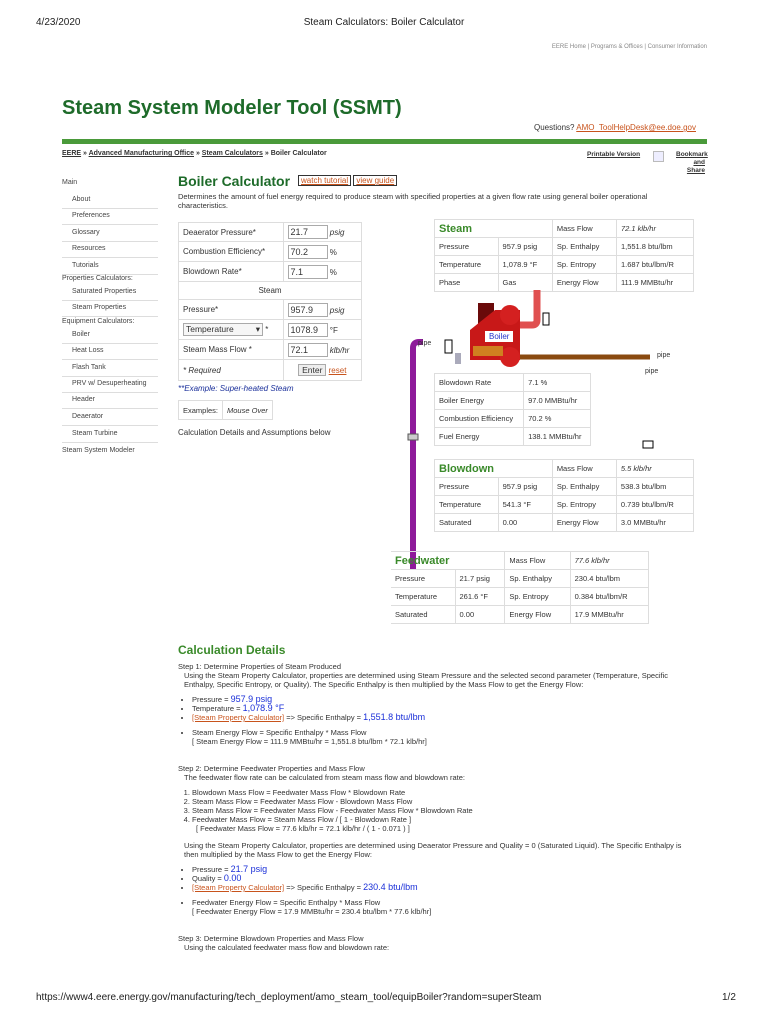 This screenshot has height=1024, width=768. What do you see at coordinates (324, 717) in the screenshot?
I see `label: => Specific Enthalpy =` at bounding box center [324, 717].